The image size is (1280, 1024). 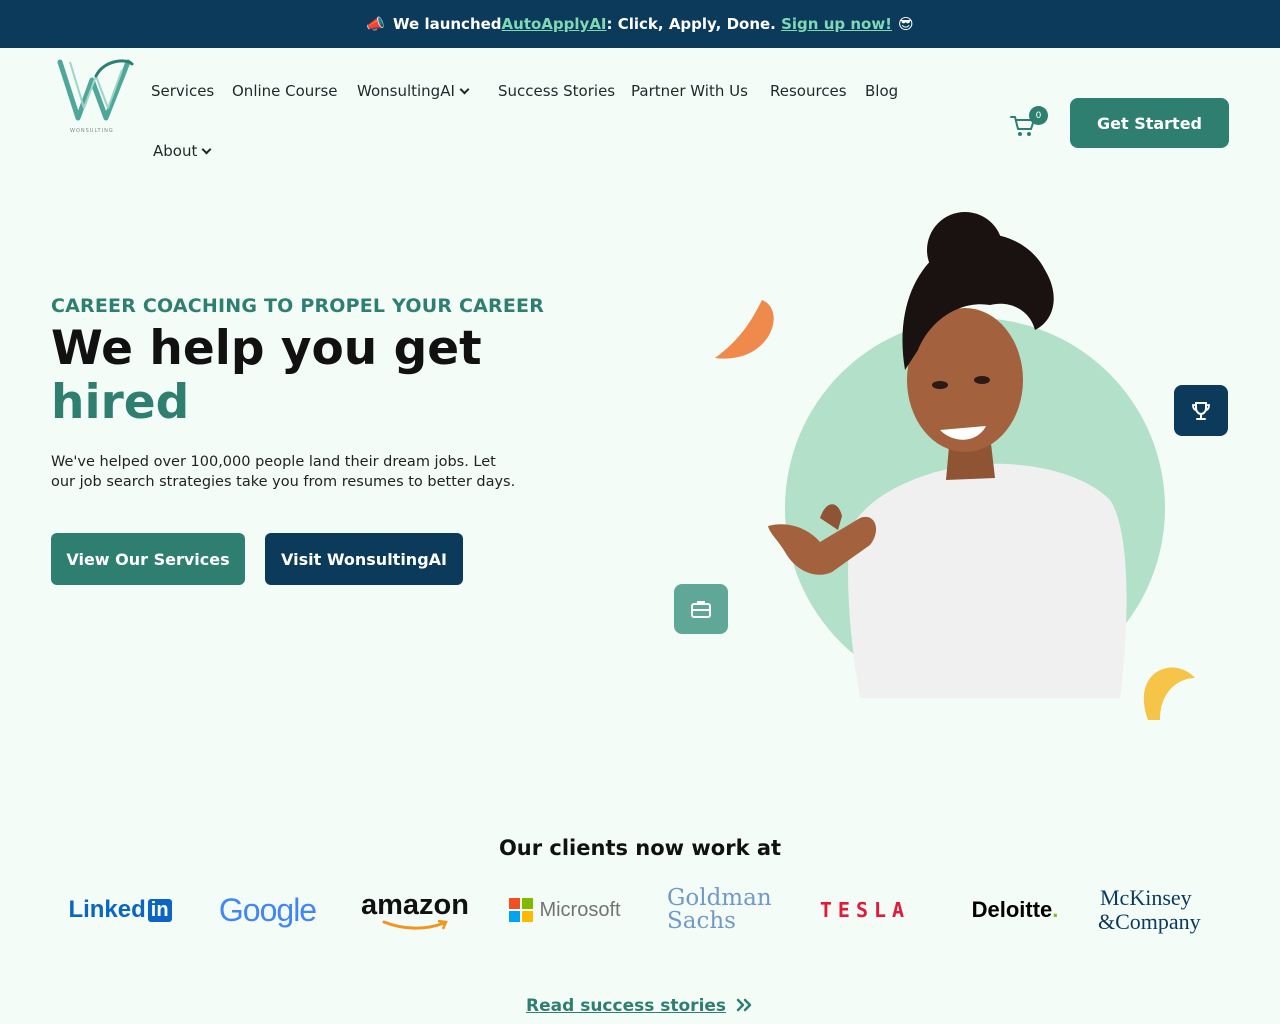 What do you see at coordinates (521, 910) in the screenshot?
I see `microsoft-squares-icon` at bounding box center [521, 910].